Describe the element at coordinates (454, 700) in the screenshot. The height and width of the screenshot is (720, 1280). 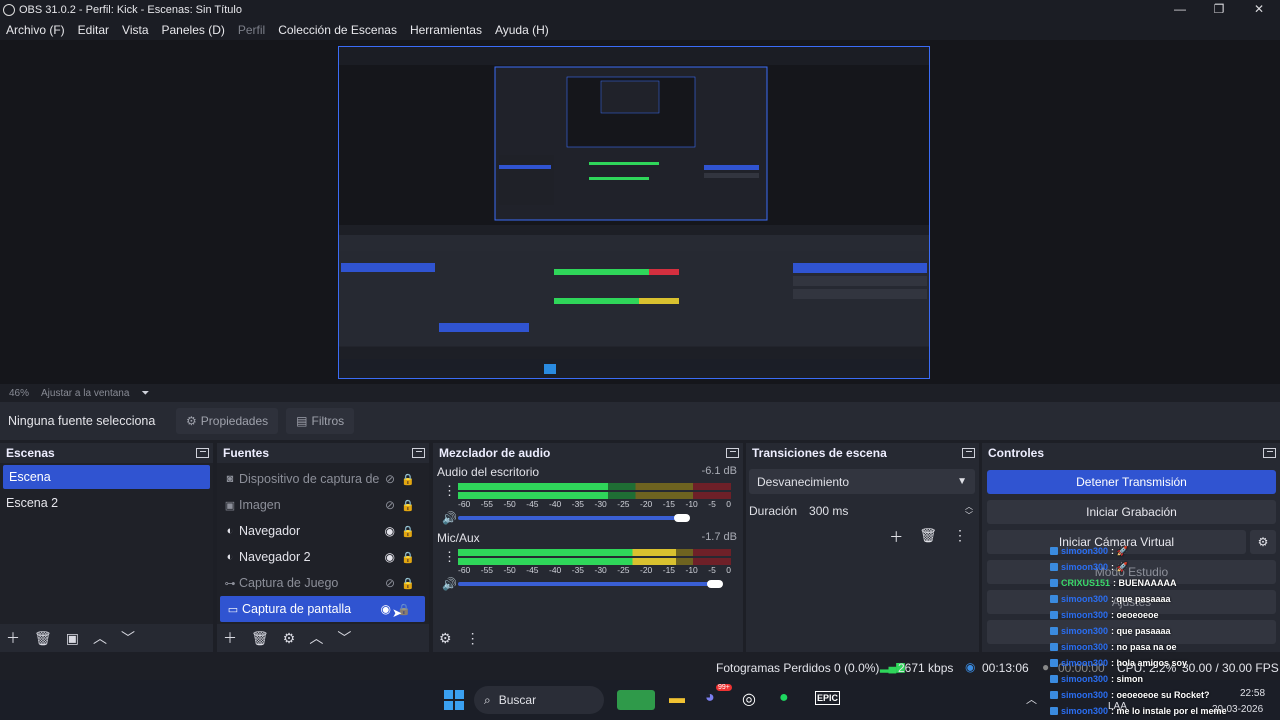
I see `windows-start-icon` at that location.